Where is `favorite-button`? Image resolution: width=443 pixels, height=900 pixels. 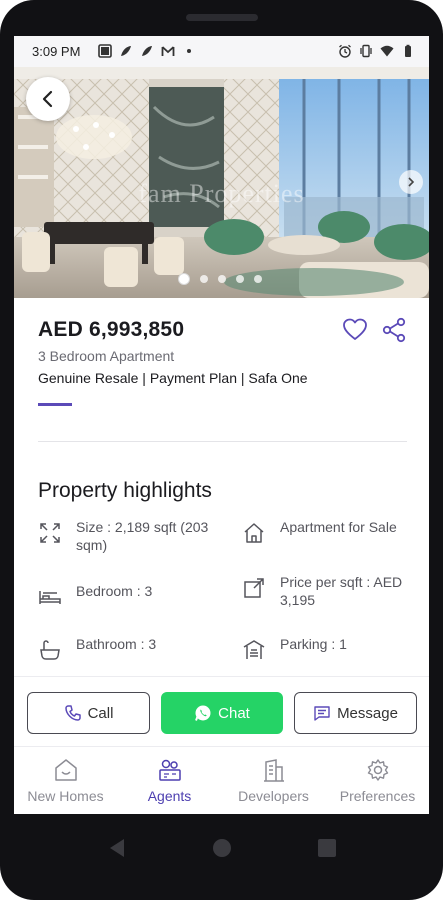
favorite-button is located at coordinates (355, 330).